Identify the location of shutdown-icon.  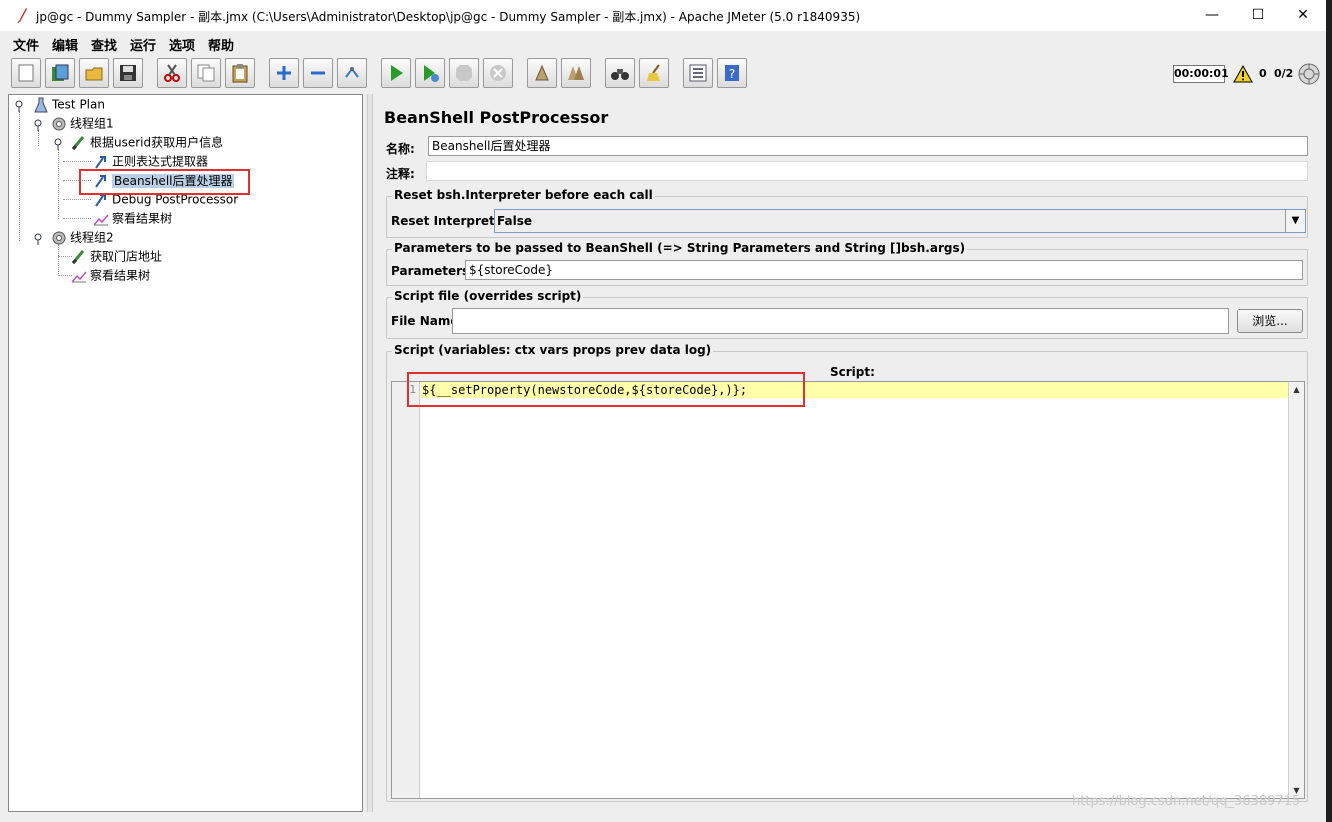
(498, 73).